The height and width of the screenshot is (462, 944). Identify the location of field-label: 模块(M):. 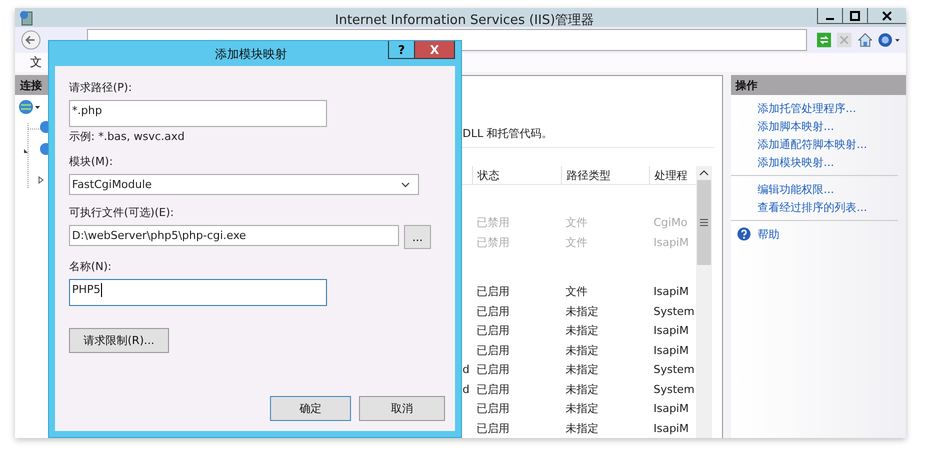
(91, 161).